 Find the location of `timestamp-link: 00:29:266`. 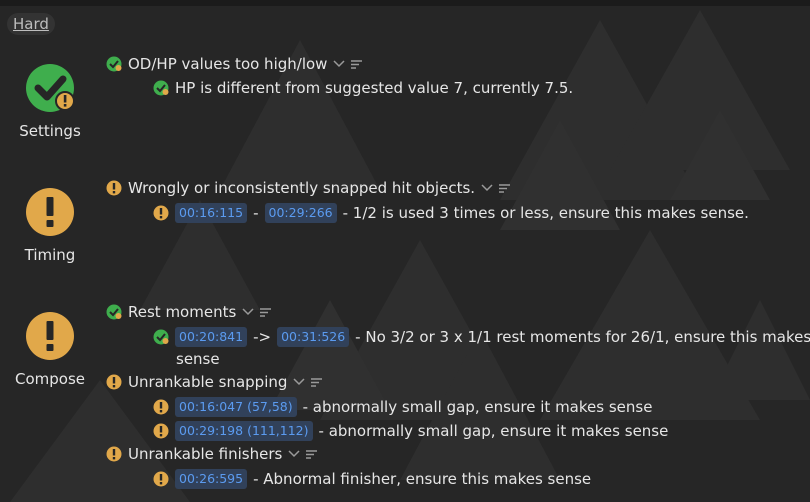

timestamp-link: 00:29:266 is located at coordinates (300, 213).